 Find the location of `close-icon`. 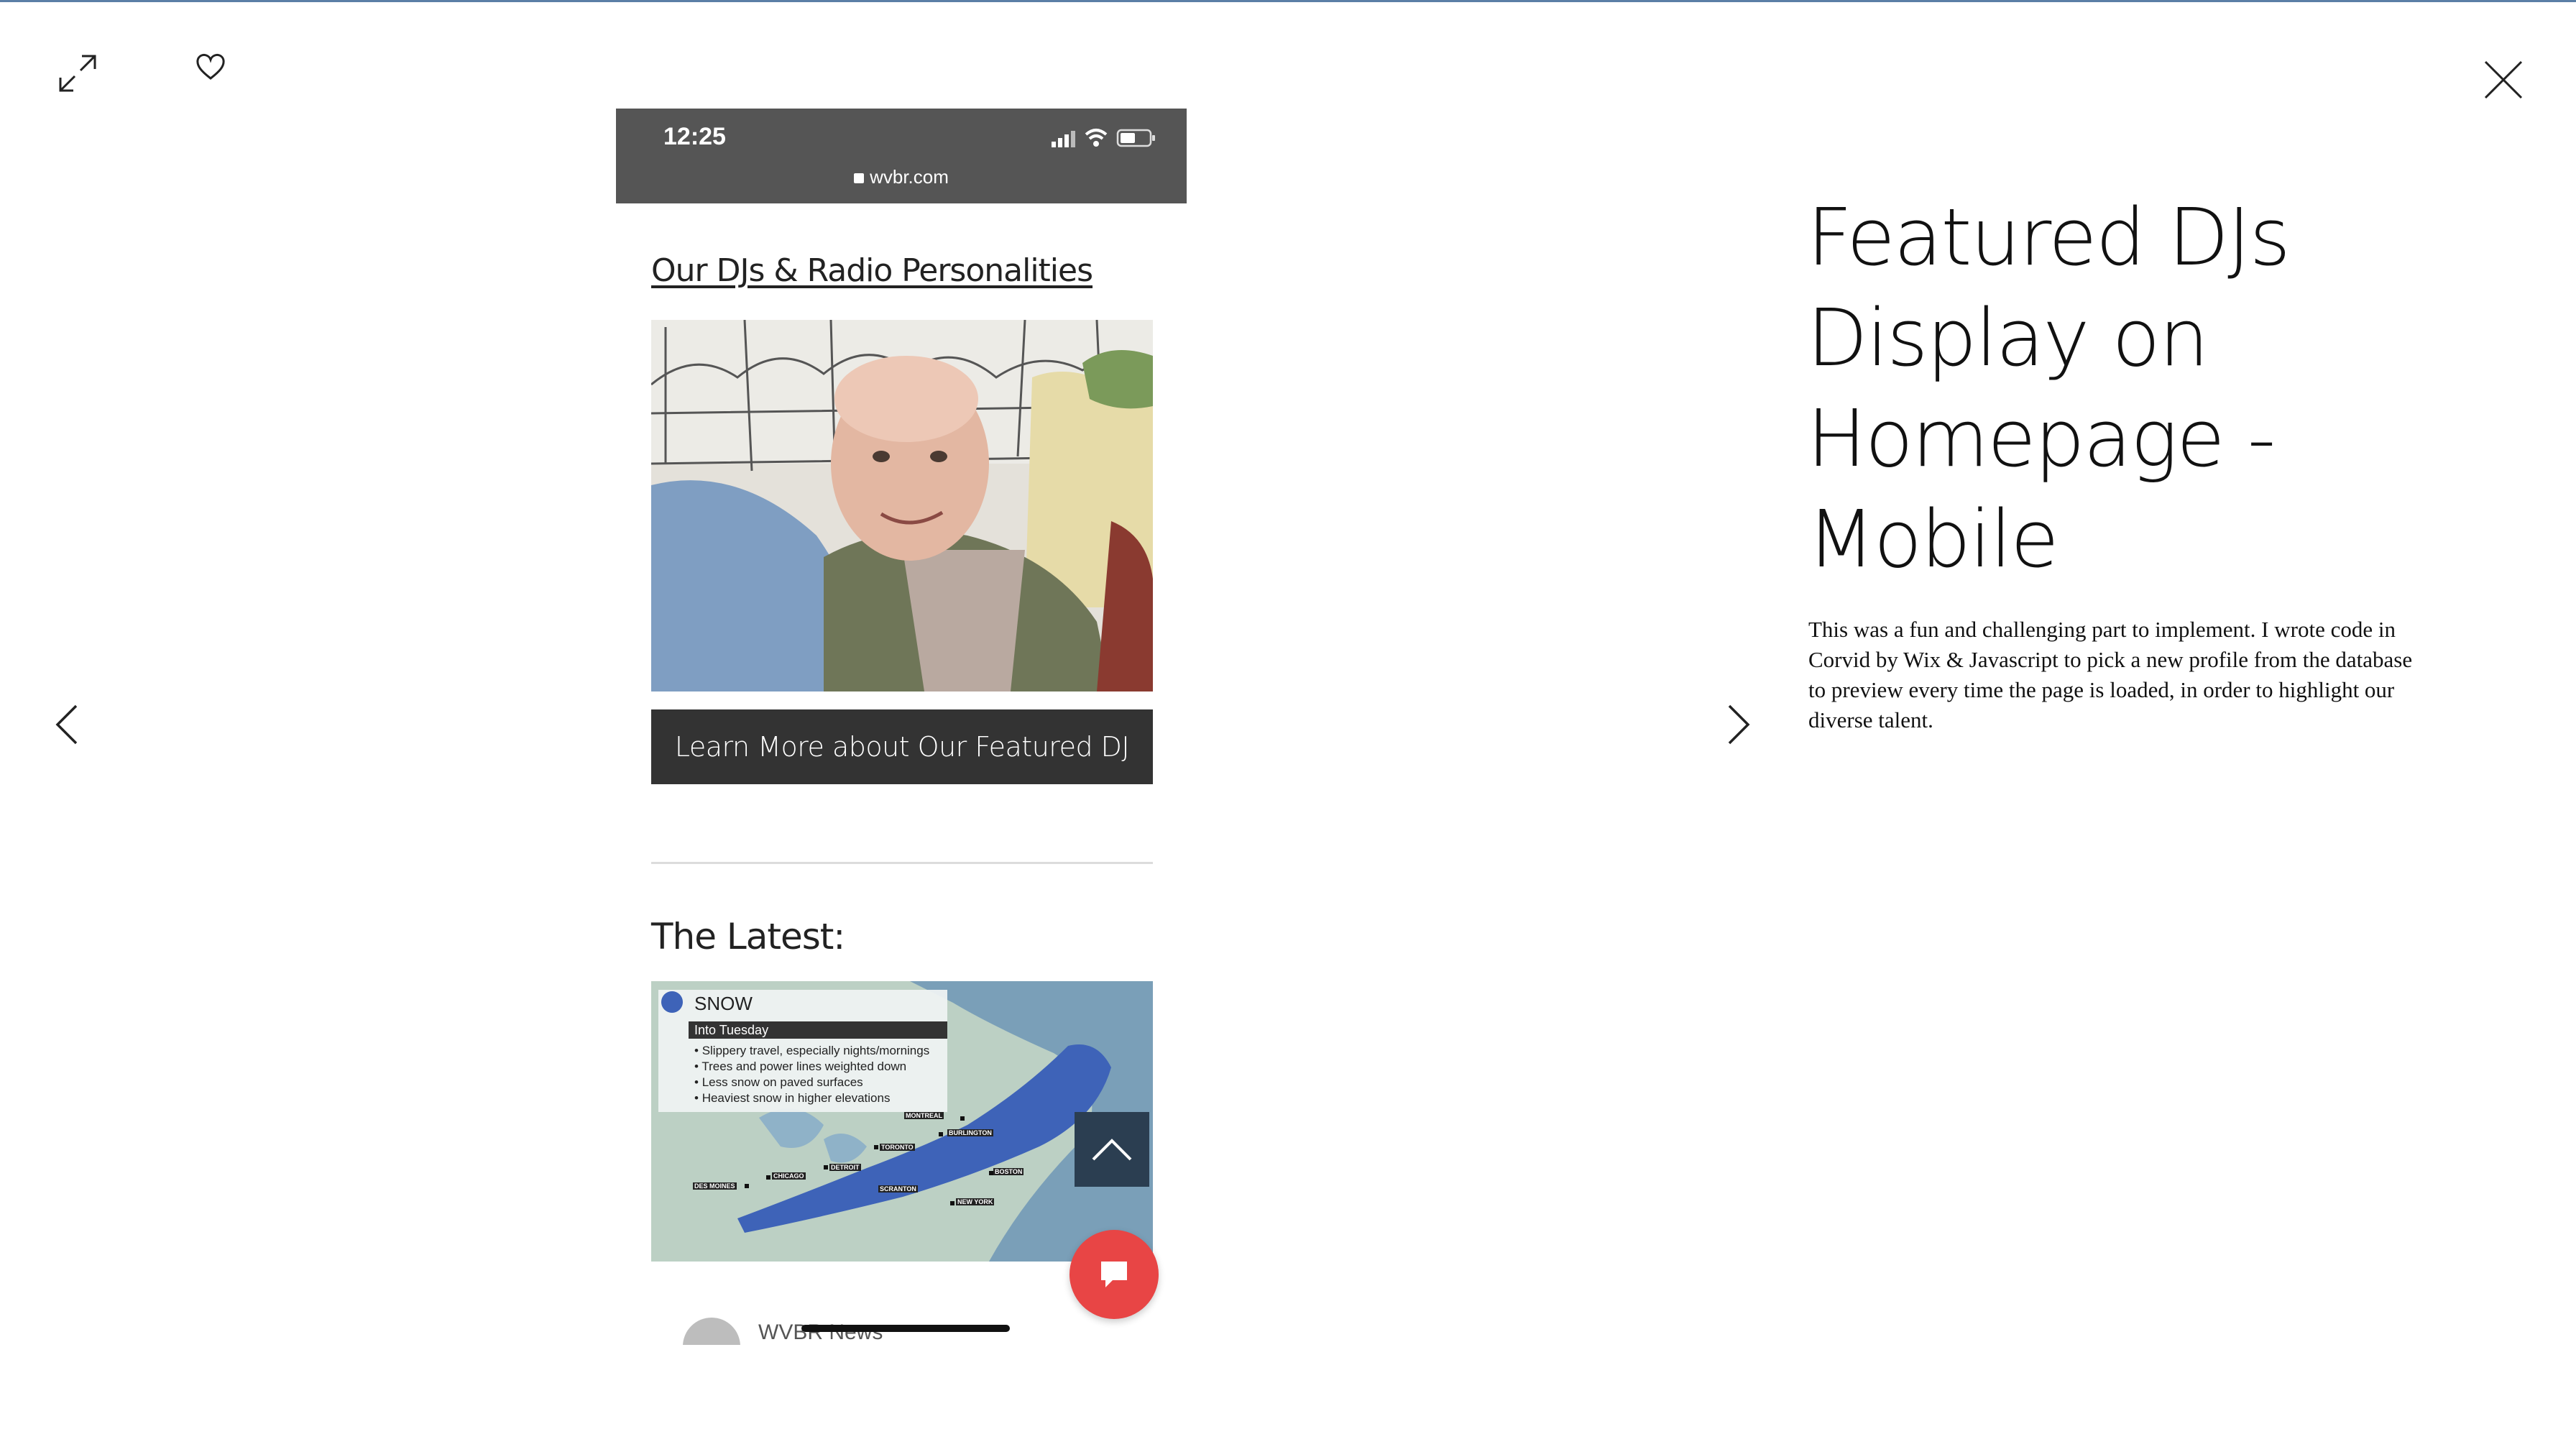

close-icon is located at coordinates (2503, 79).